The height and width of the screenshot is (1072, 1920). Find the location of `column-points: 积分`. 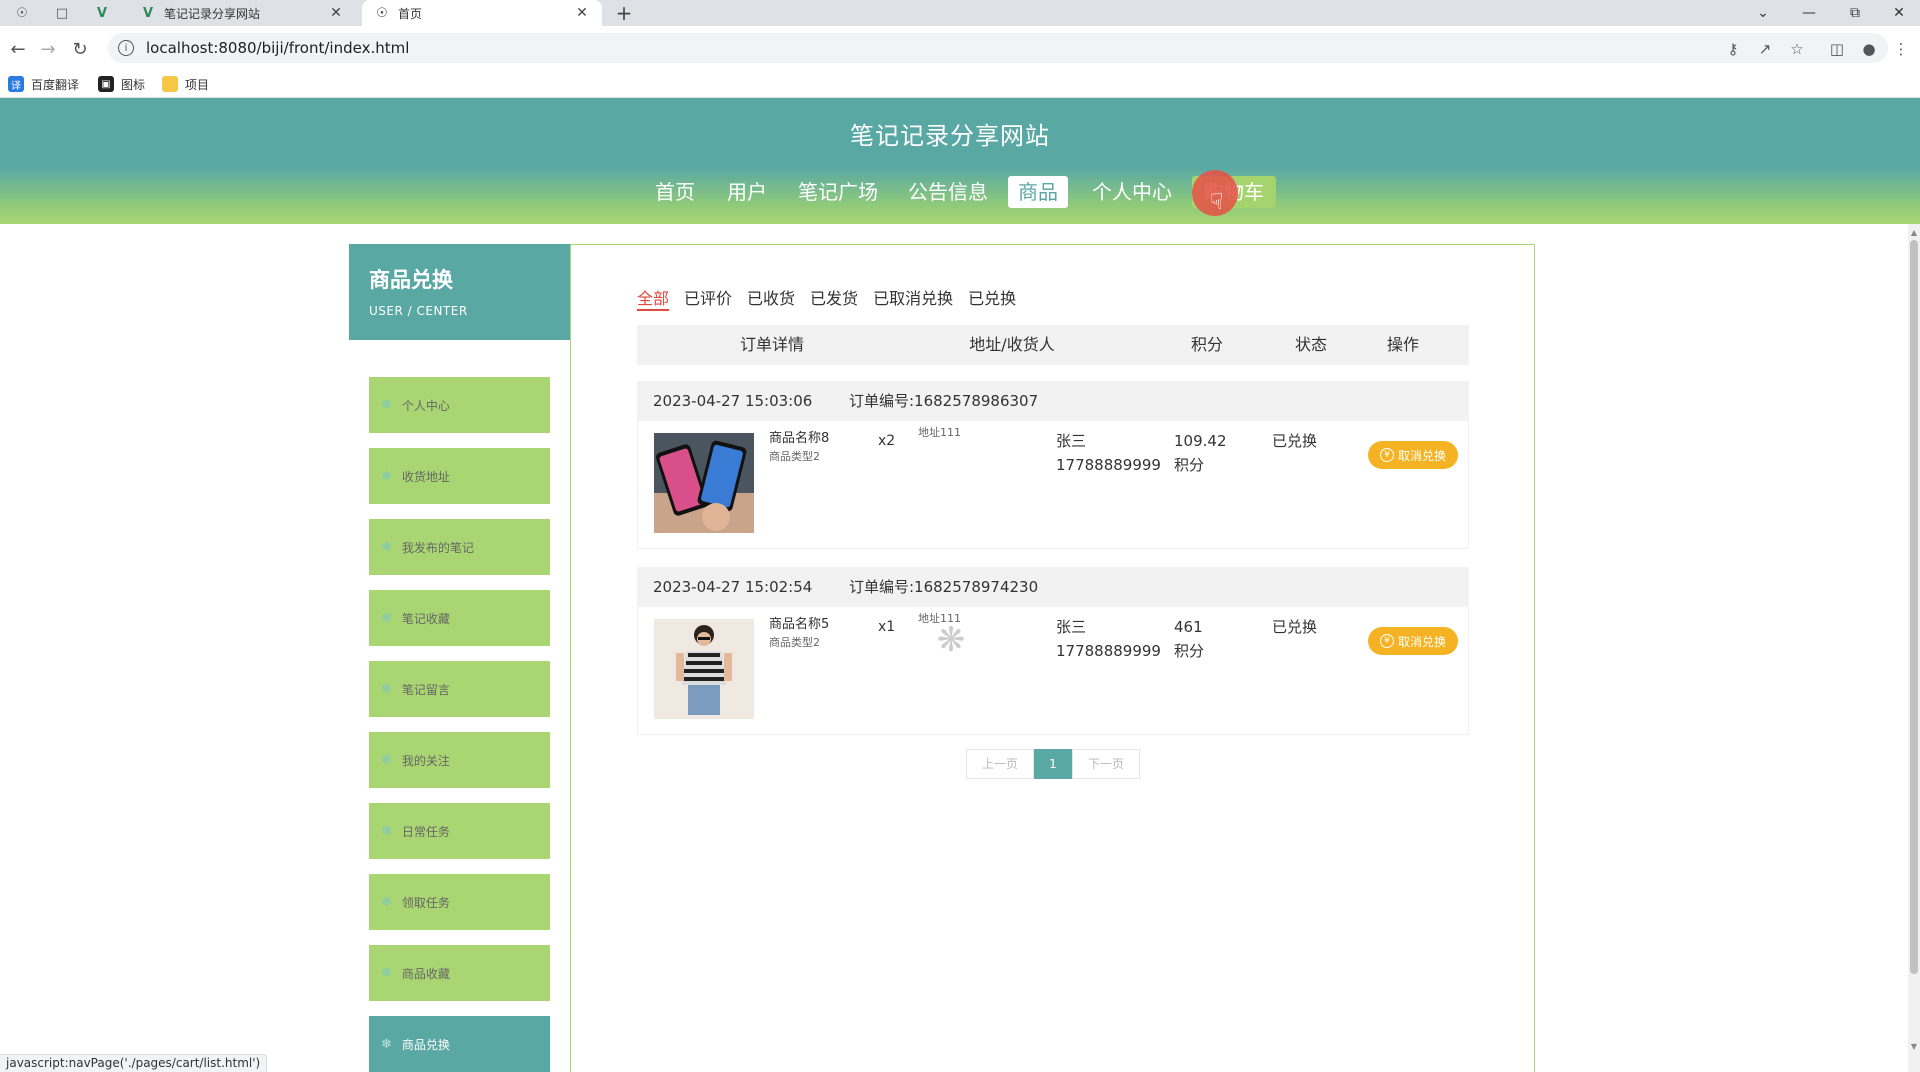

column-points: 积分 is located at coordinates (1206, 344).